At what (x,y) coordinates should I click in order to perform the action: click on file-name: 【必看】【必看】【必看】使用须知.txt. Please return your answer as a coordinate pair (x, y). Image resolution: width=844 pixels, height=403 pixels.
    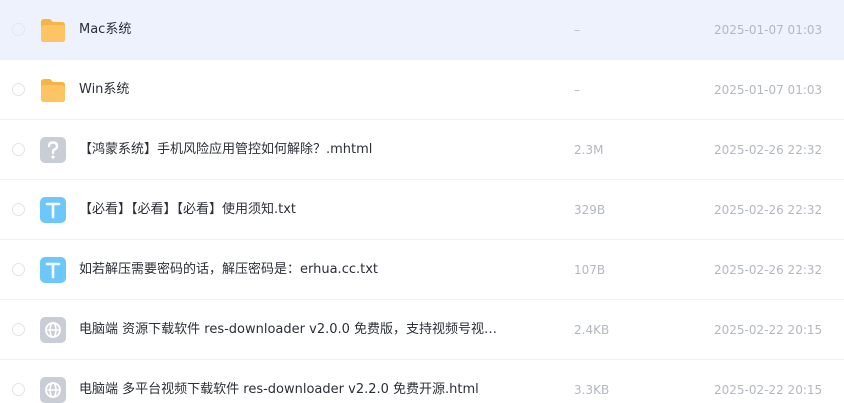
    Looking at the image, I should click on (187, 210).